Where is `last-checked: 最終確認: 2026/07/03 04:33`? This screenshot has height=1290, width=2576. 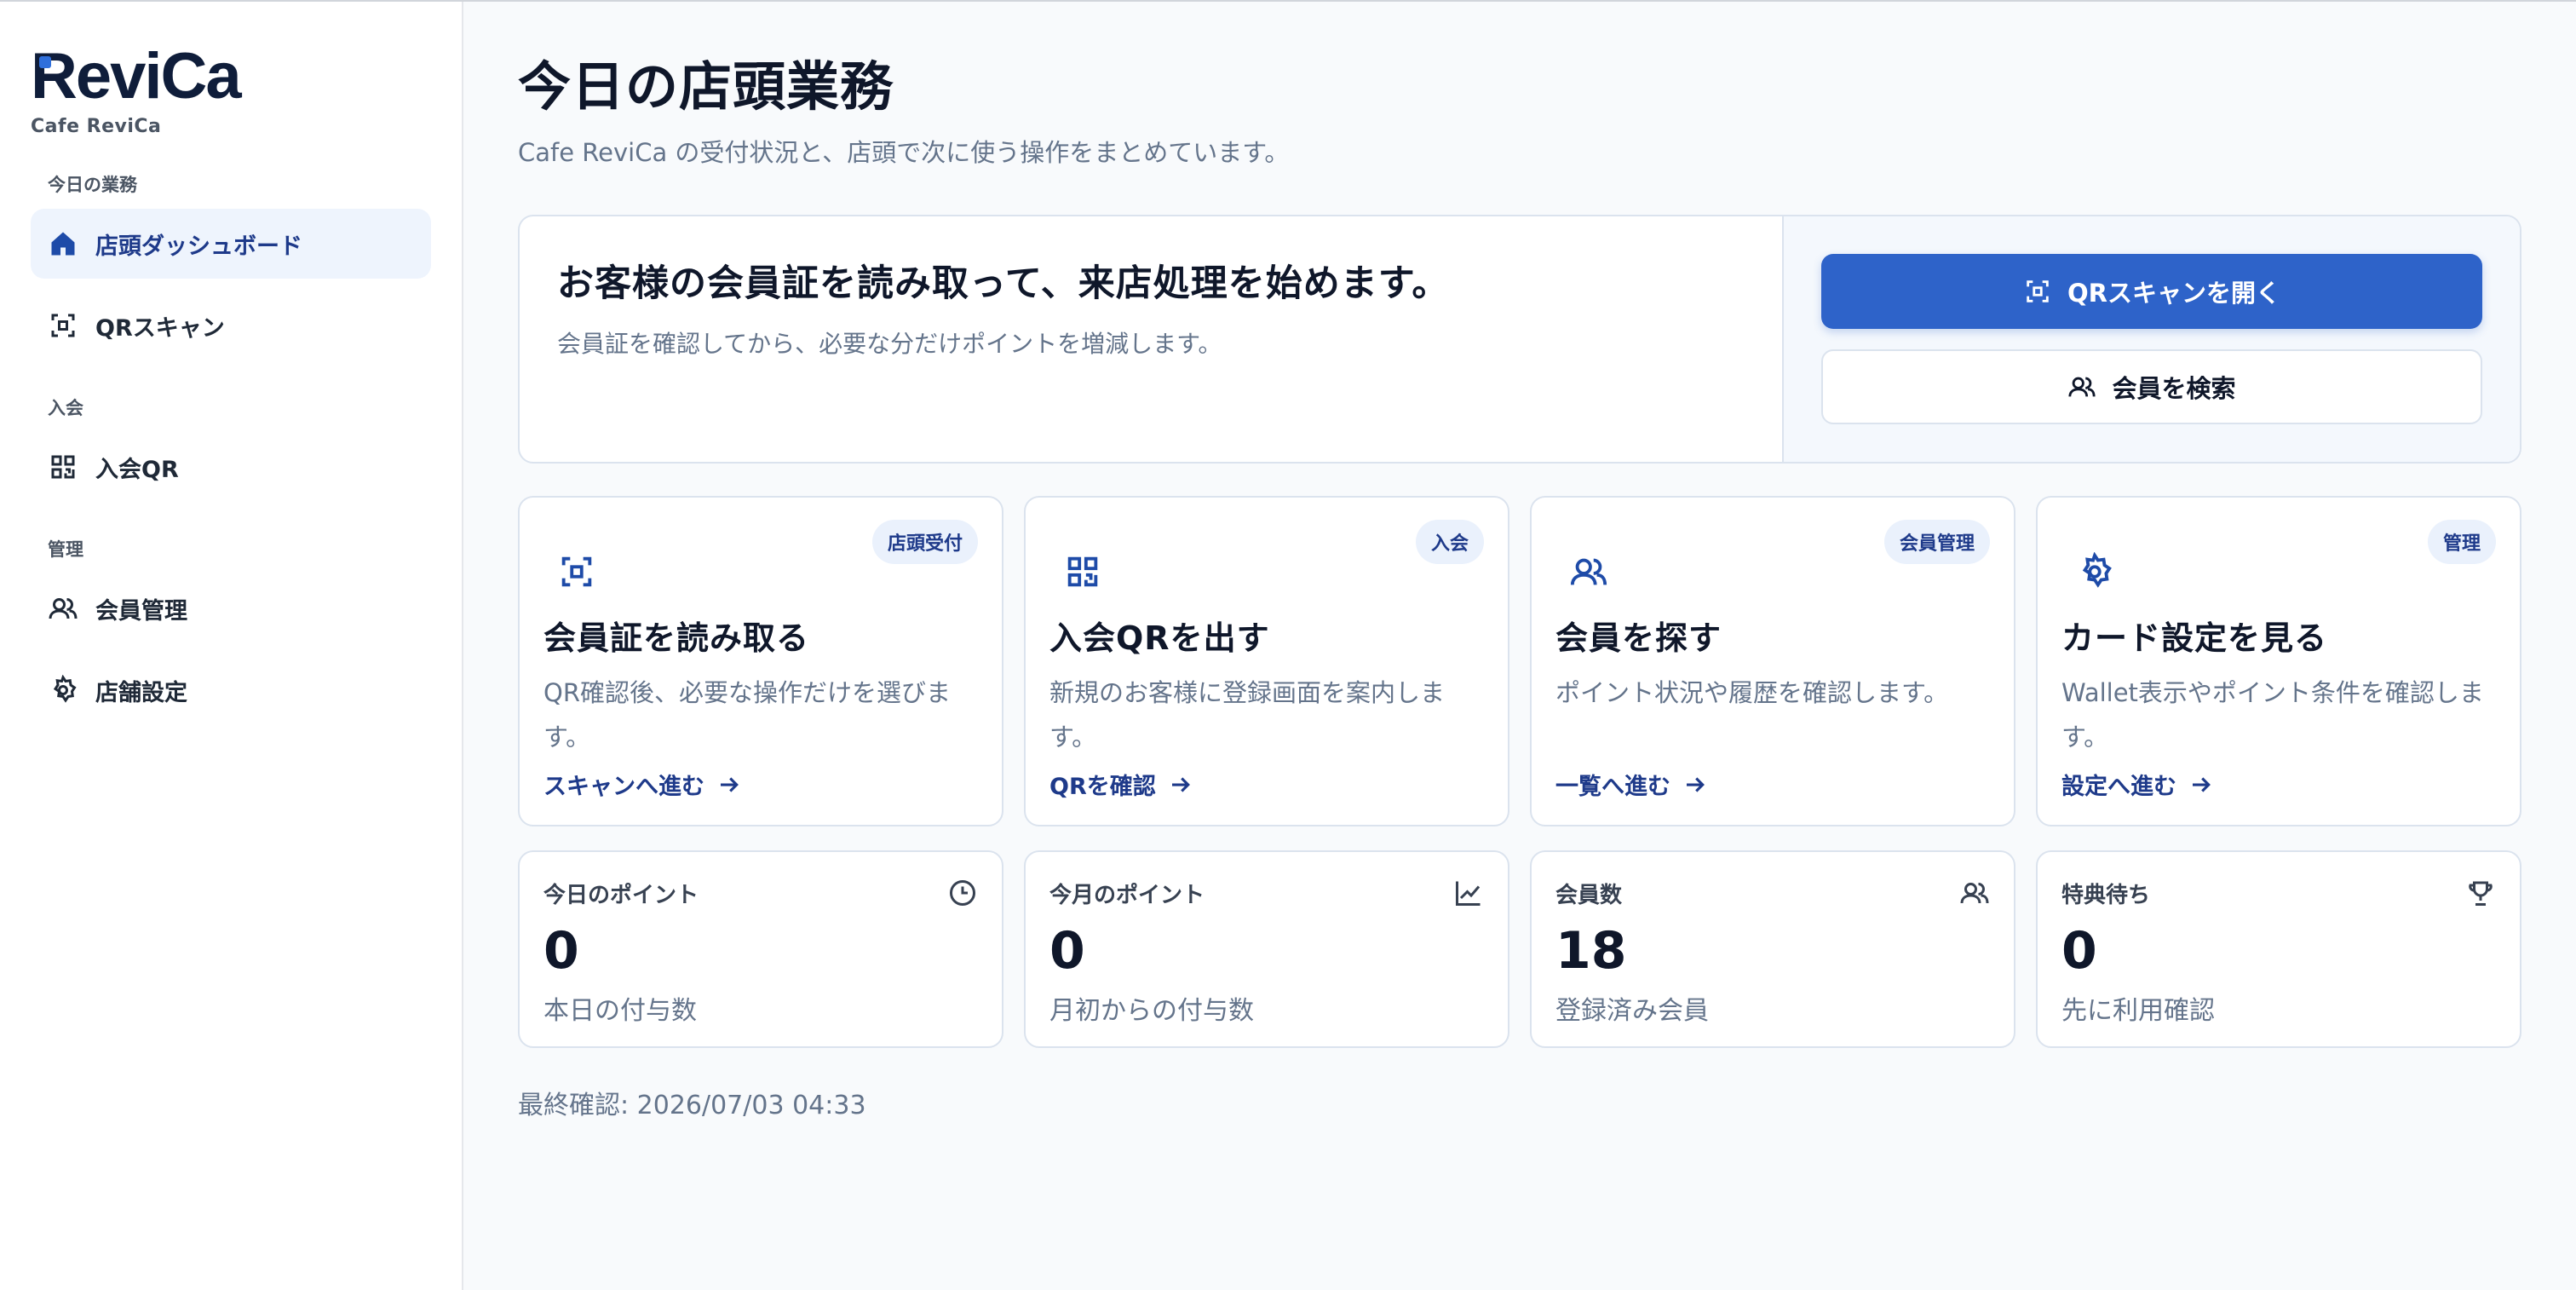 last-checked: 最終確認: 2026/07/03 04:33 is located at coordinates (692, 1105).